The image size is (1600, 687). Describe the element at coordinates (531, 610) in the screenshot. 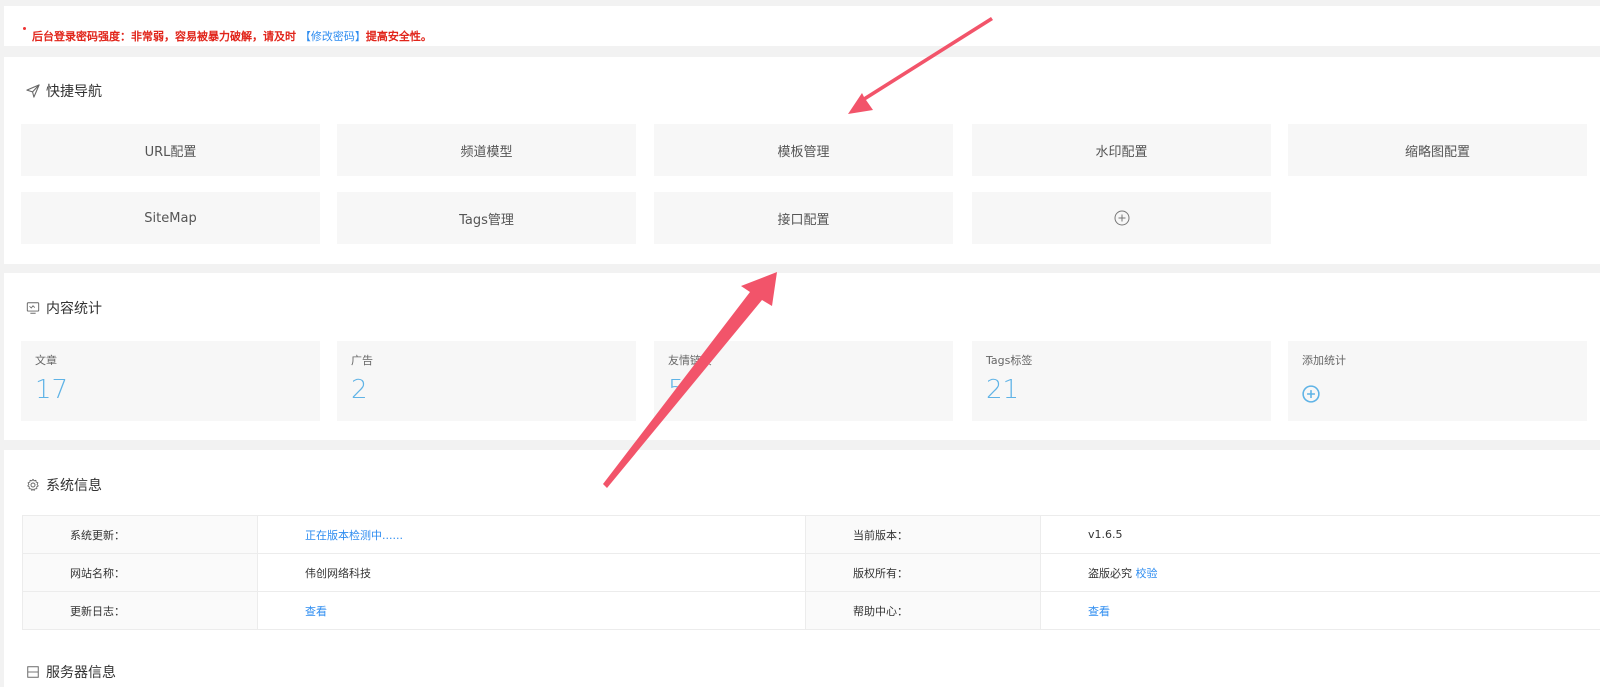

I see `changelog-link: 查看` at that location.